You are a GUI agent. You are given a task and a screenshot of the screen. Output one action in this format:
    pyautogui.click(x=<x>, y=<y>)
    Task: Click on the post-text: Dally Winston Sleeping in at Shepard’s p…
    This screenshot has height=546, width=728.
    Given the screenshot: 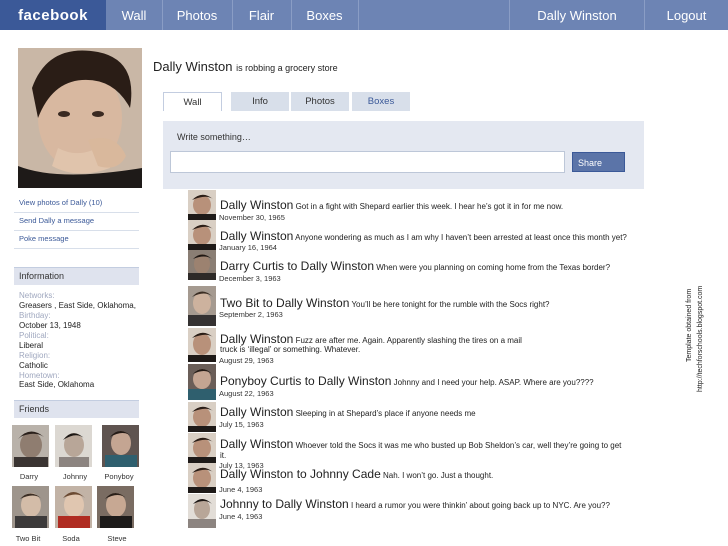 What is the action you would take?
    pyautogui.click(x=348, y=412)
    